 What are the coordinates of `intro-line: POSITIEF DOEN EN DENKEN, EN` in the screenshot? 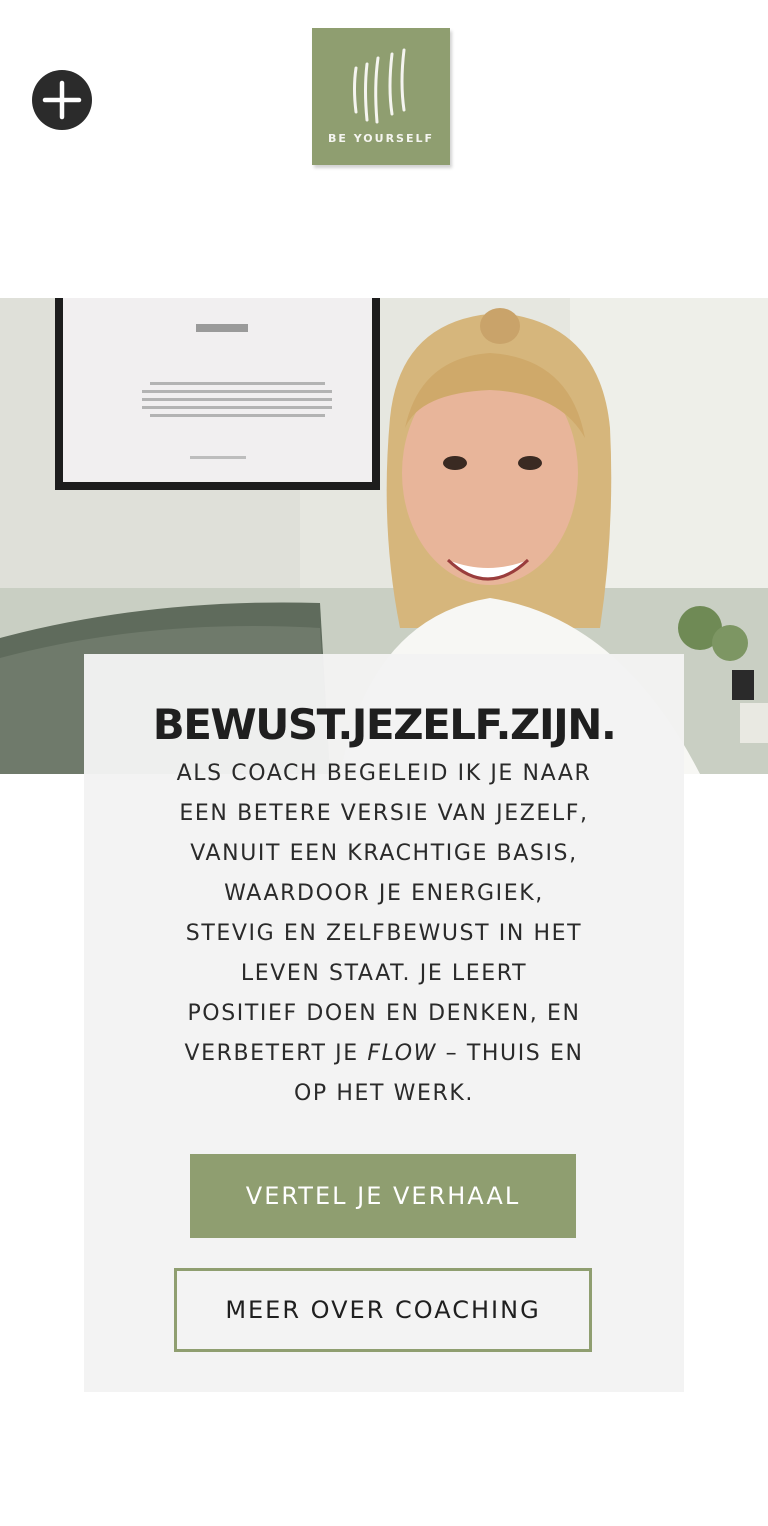 It's located at (384, 1013).